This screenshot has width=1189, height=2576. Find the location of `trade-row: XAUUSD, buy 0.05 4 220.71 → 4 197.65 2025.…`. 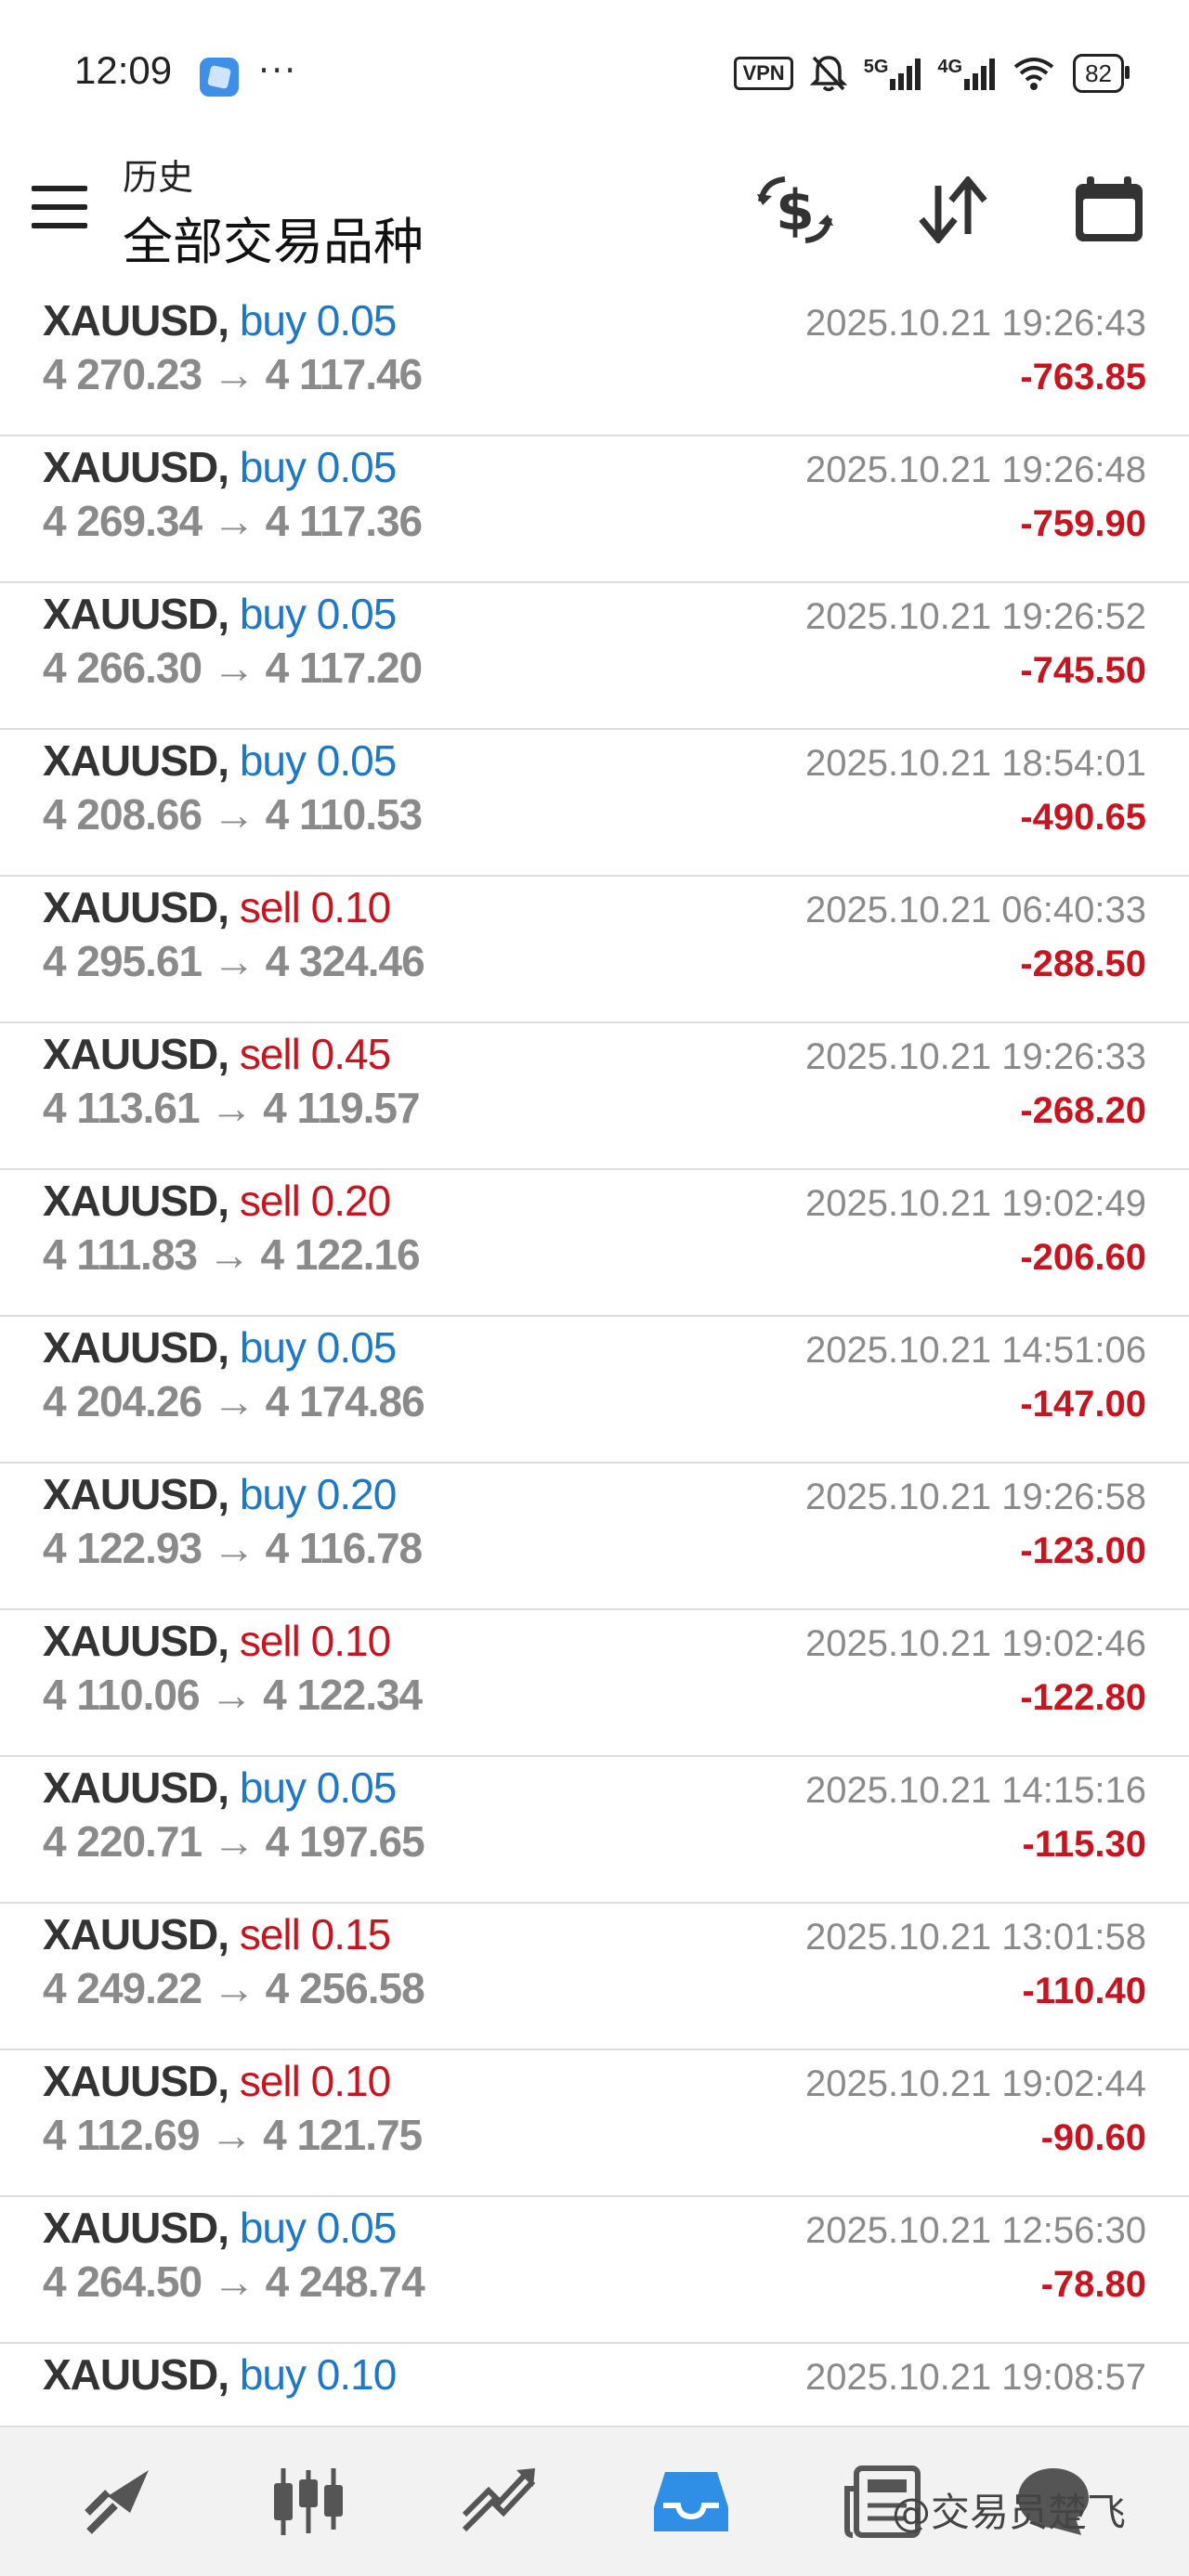

trade-row: XAUUSD, buy 0.05 4 220.71 → 4 197.65 2025.… is located at coordinates (594, 1830).